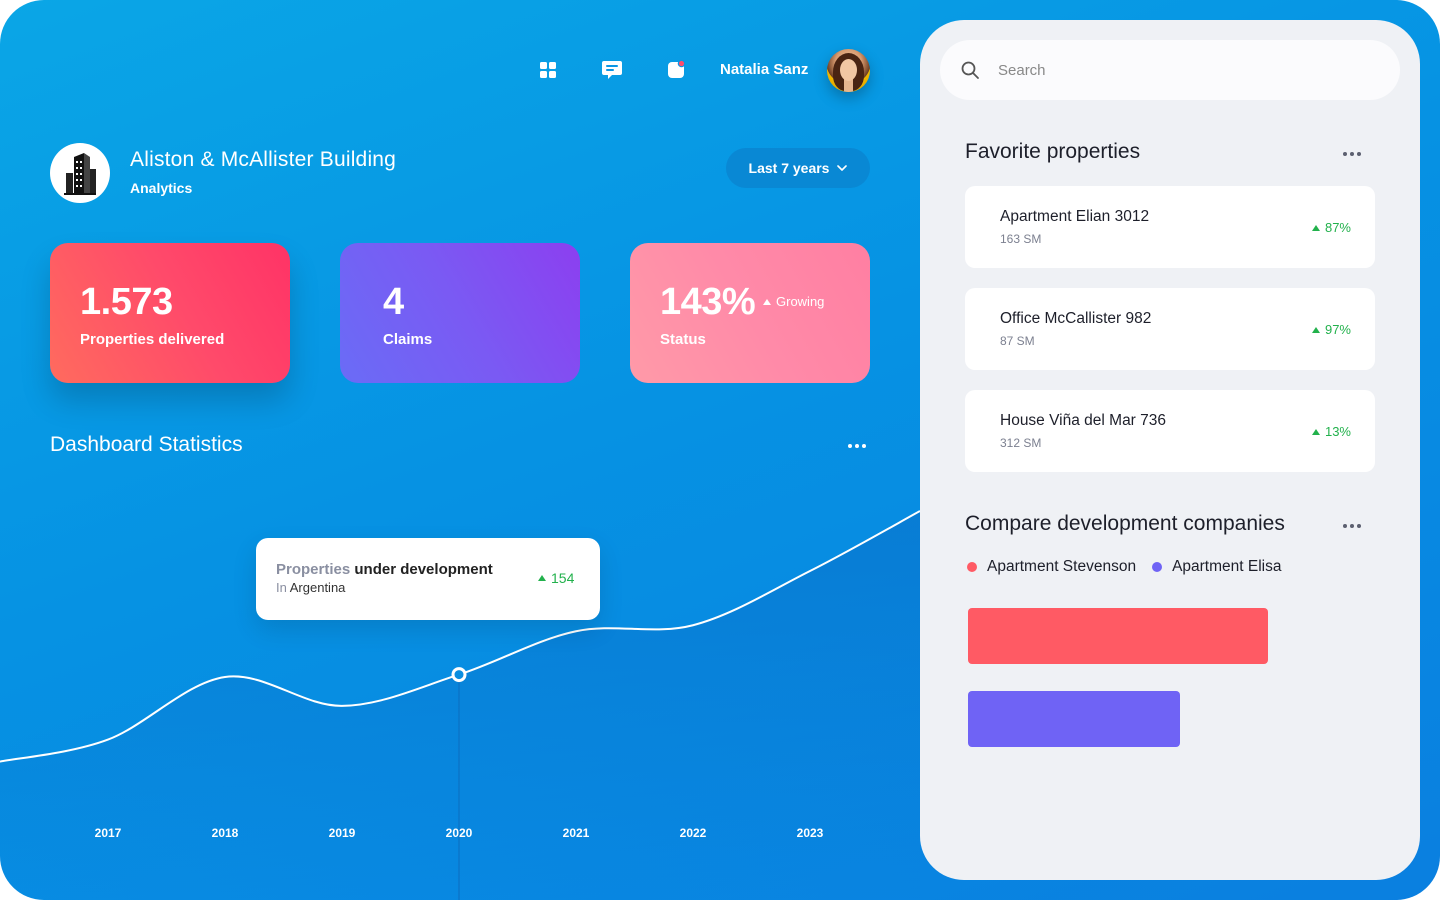 The image size is (1440, 900). I want to click on tooltip-value: 154, so click(563, 578).